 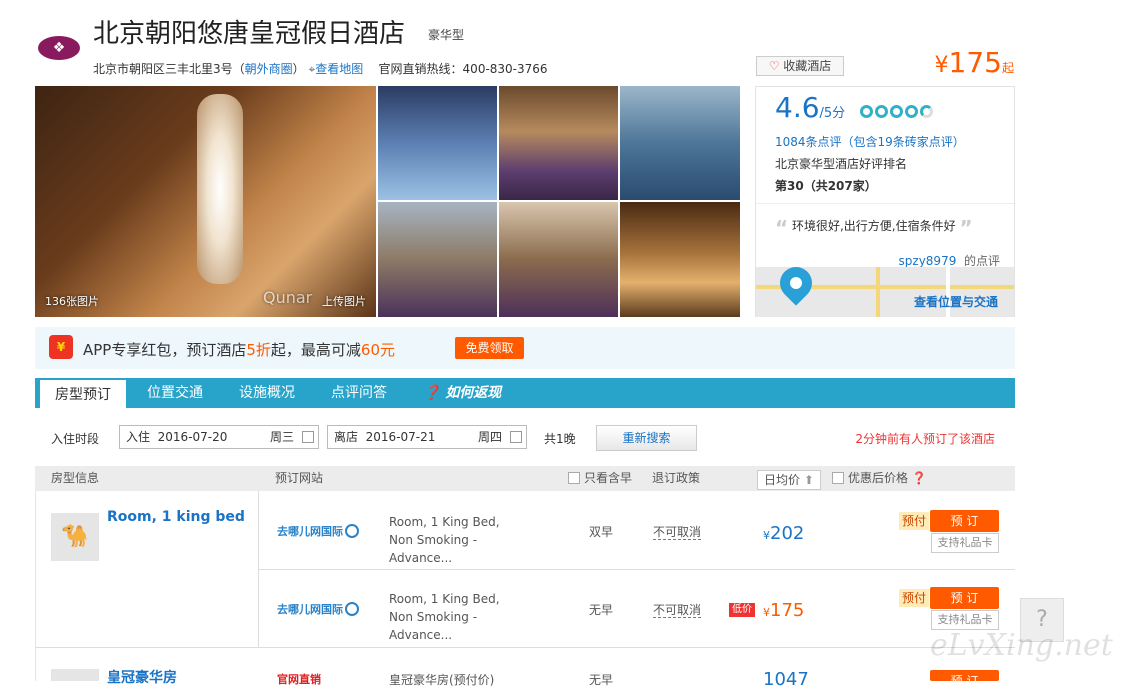 I want to click on location-pin-icon, so click(x=796, y=286).